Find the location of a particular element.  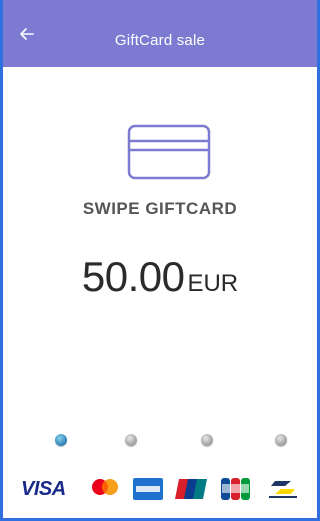

app-bar: GiftCard sale is located at coordinates (160, 33).